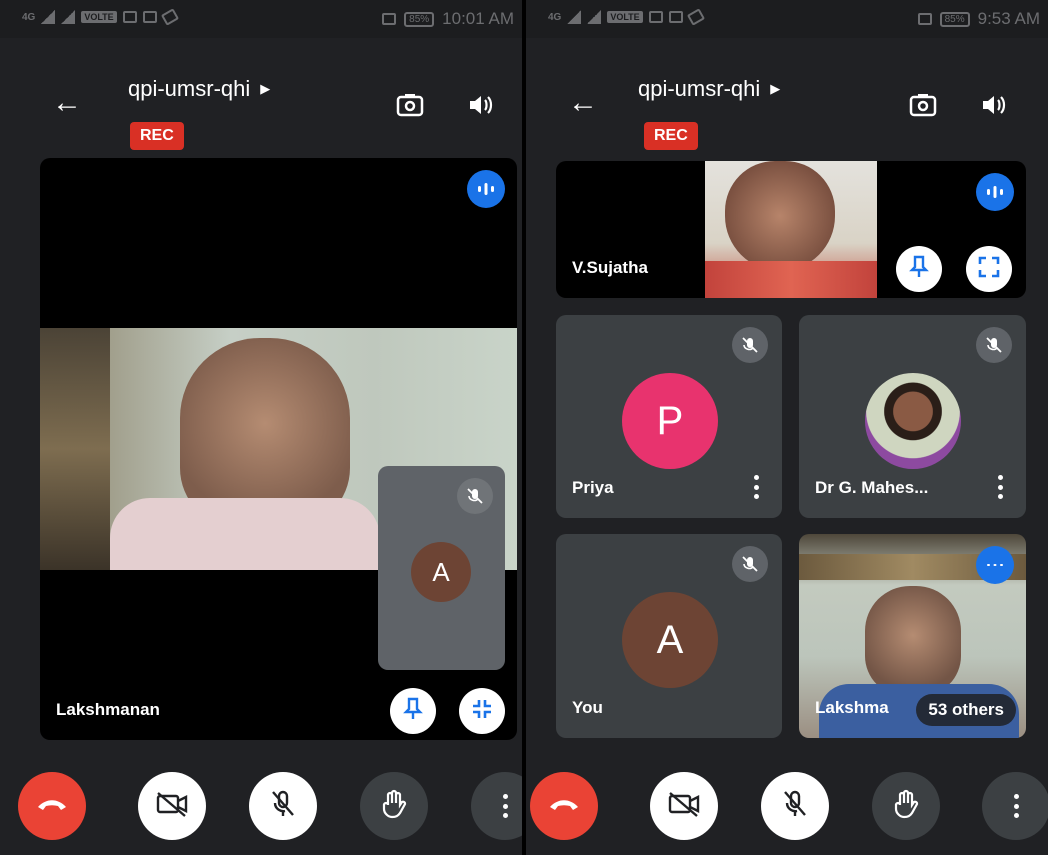  What do you see at coordinates (1008, 18) in the screenshot?
I see `clock: 9:53 AM` at bounding box center [1008, 18].